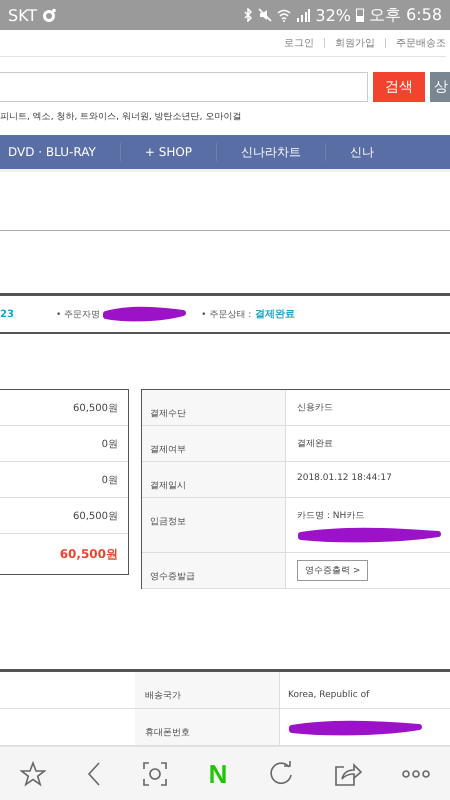  Describe the element at coordinates (360, 15) in the screenshot. I see `battery-icon` at that location.